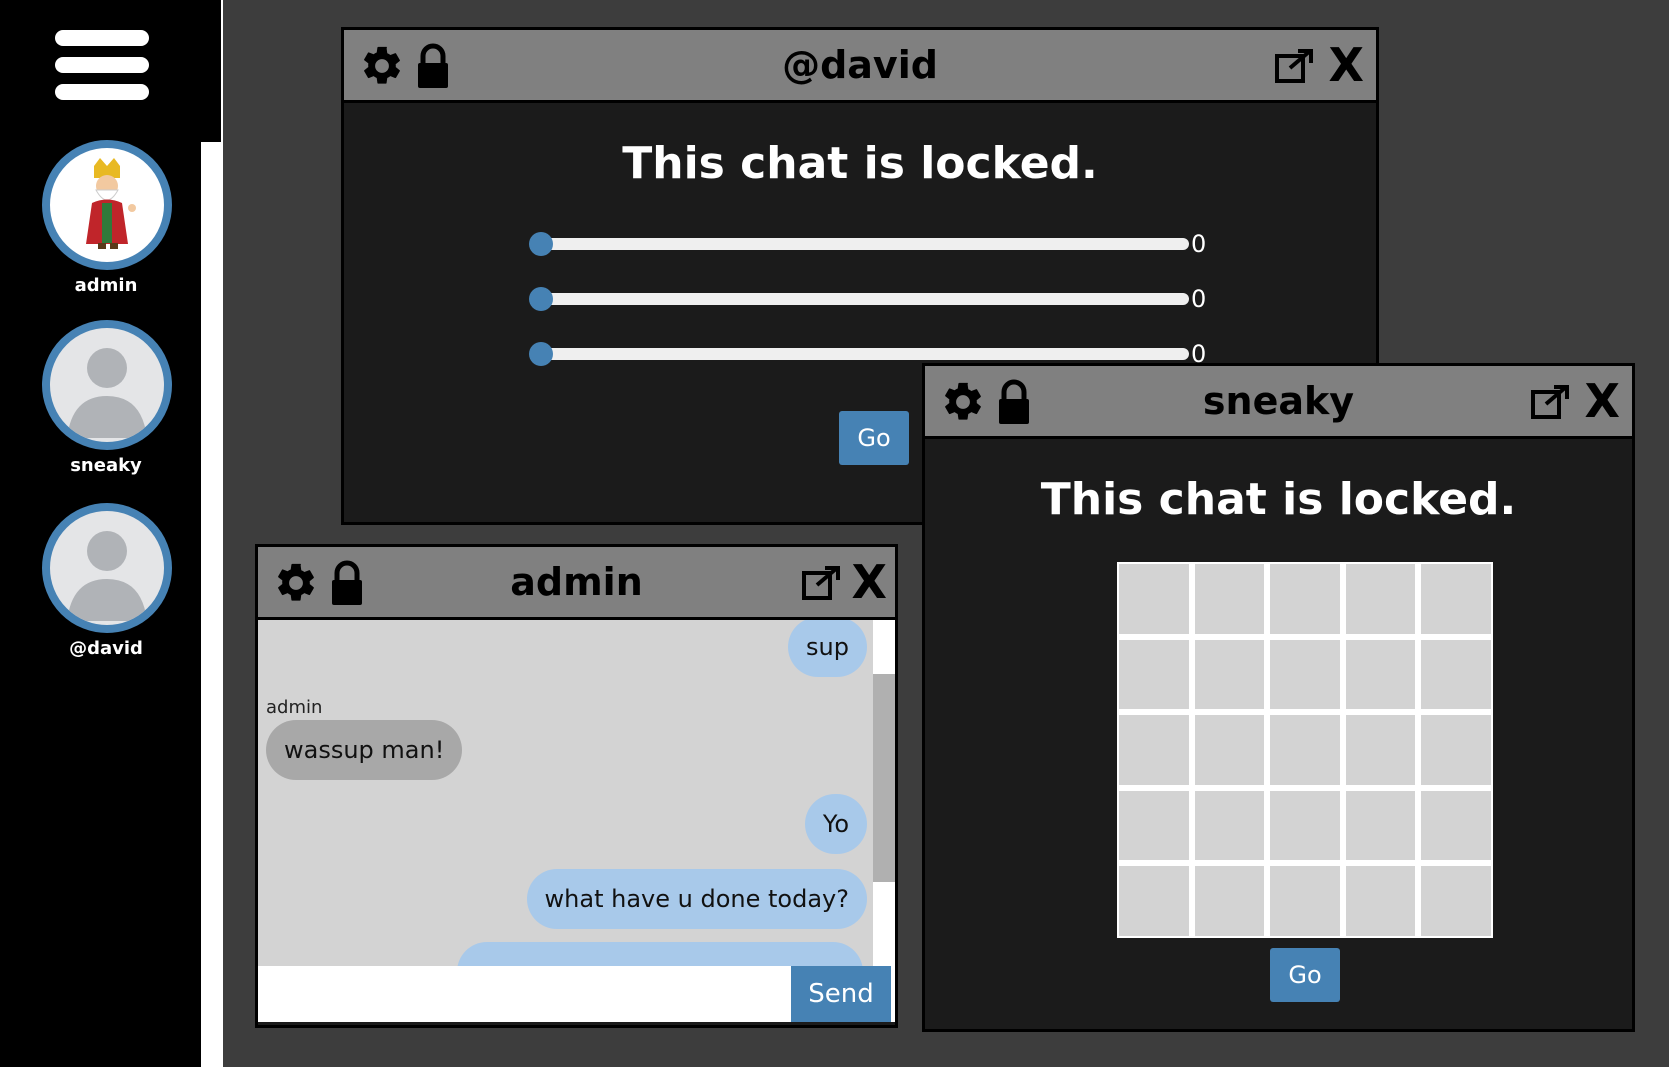  What do you see at coordinates (211, 71) in the screenshot?
I see `sidebar-header-extension` at bounding box center [211, 71].